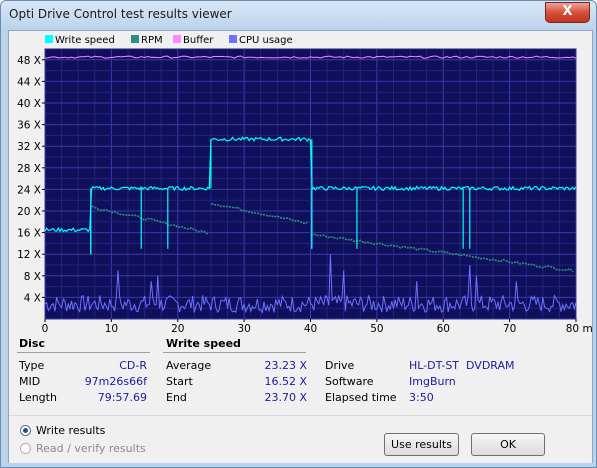 This screenshot has height=468, width=597. What do you see at coordinates (169, 40) in the screenshot?
I see `chart-legend: Write speed RPM Buffer CPU usage` at bounding box center [169, 40].